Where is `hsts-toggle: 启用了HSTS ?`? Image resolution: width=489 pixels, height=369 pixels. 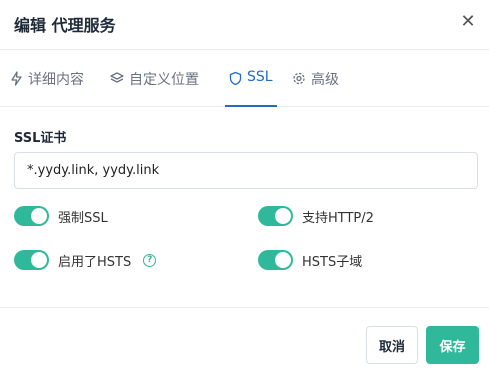 hsts-toggle: 启用了HSTS ? is located at coordinates (85, 260).